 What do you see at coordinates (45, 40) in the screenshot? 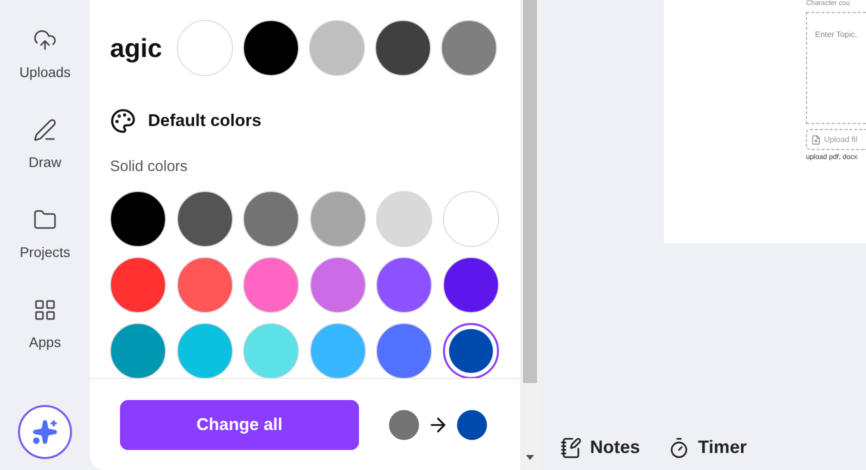
I see `cloud-upload-icon` at bounding box center [45, 40].